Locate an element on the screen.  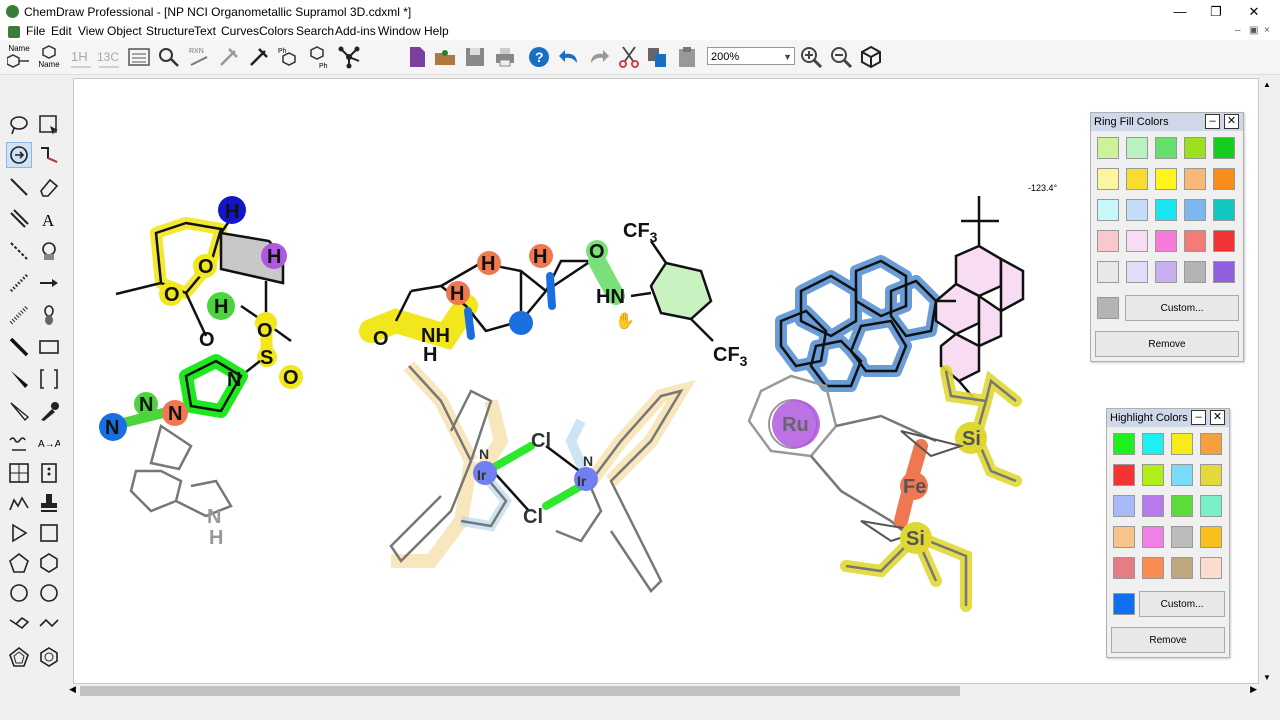
bond-tool is located at coordinates (19, 187).